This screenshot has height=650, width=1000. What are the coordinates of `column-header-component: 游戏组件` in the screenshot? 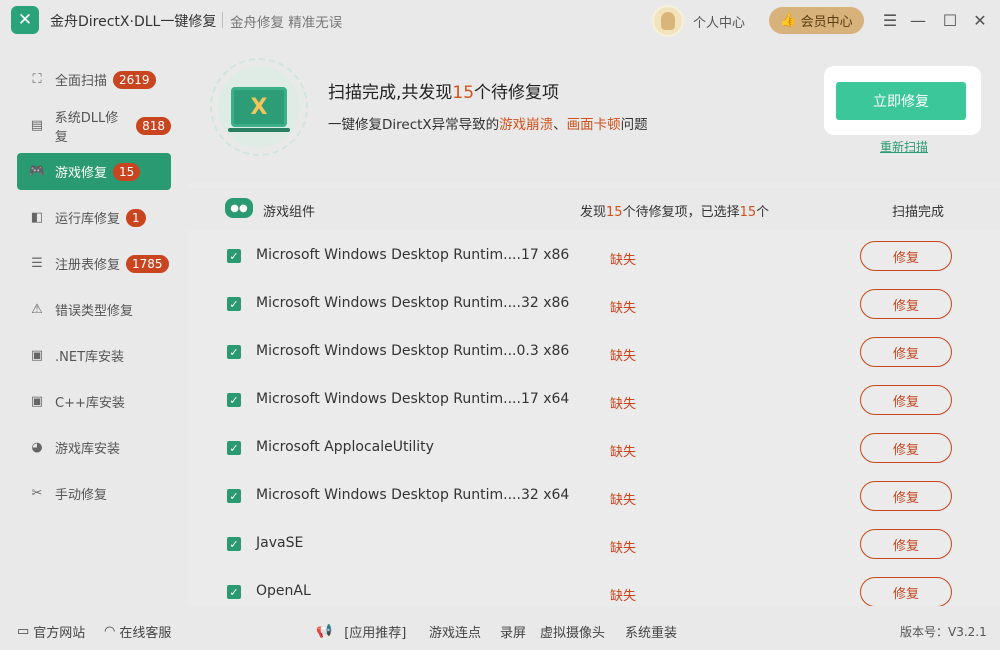 It's located at (289, 212).